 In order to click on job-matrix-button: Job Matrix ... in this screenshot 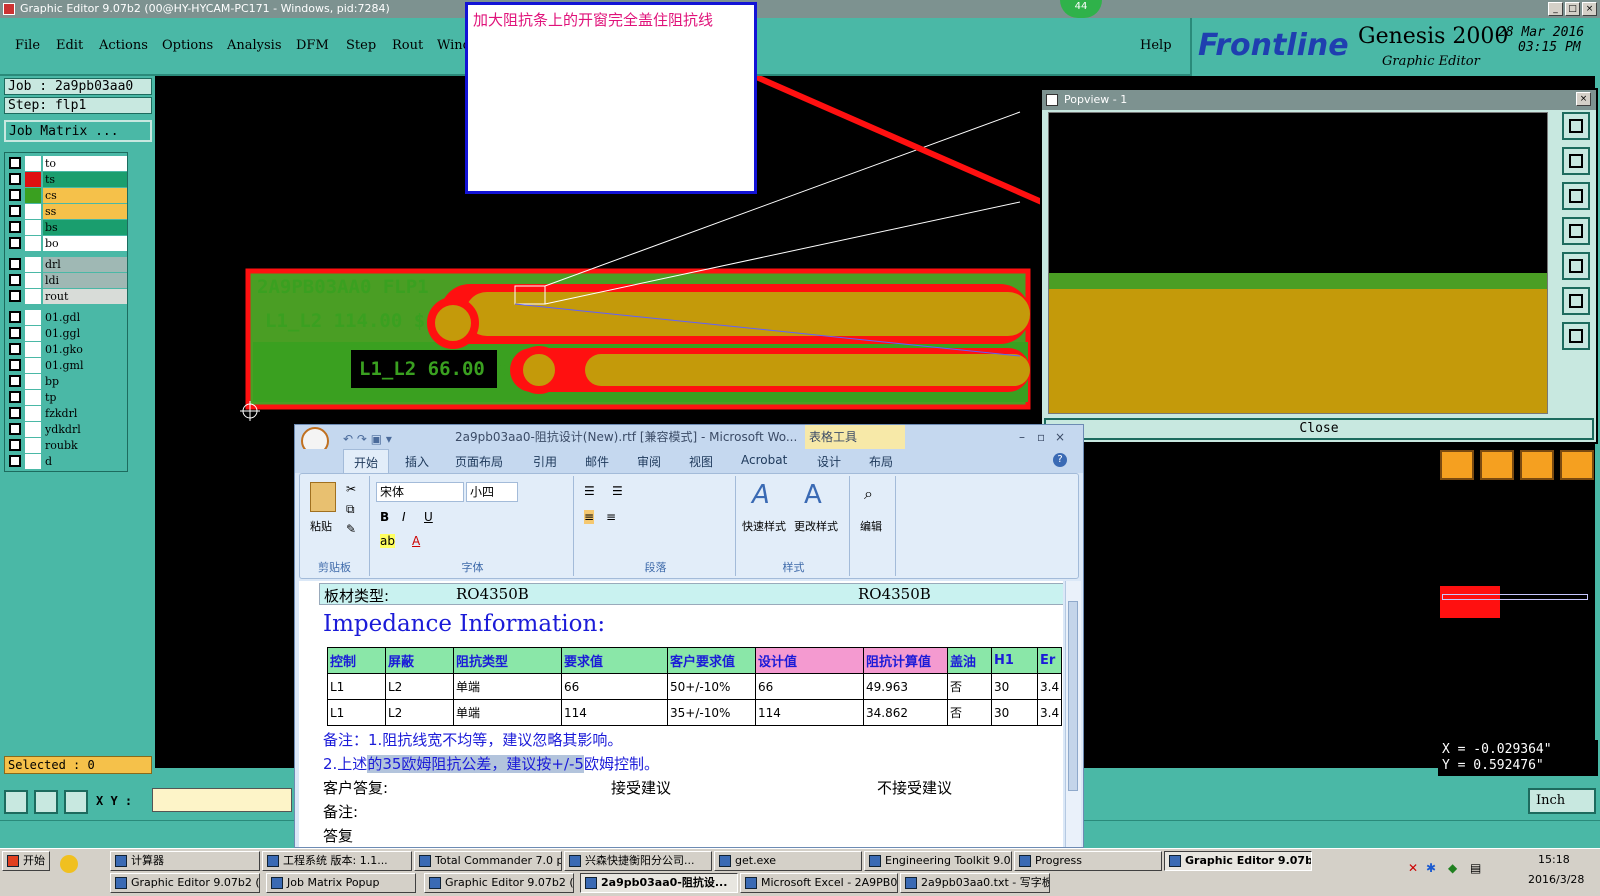, I will do `click(78, 131)`.